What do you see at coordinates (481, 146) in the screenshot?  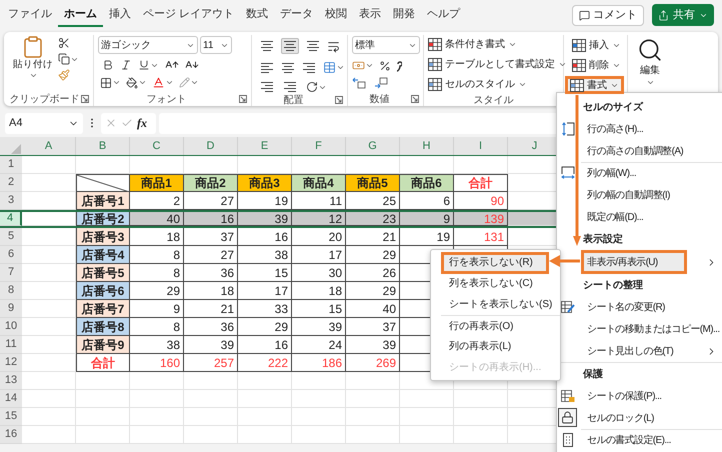 I see `column-header: I` at bounding box center [481, 146].